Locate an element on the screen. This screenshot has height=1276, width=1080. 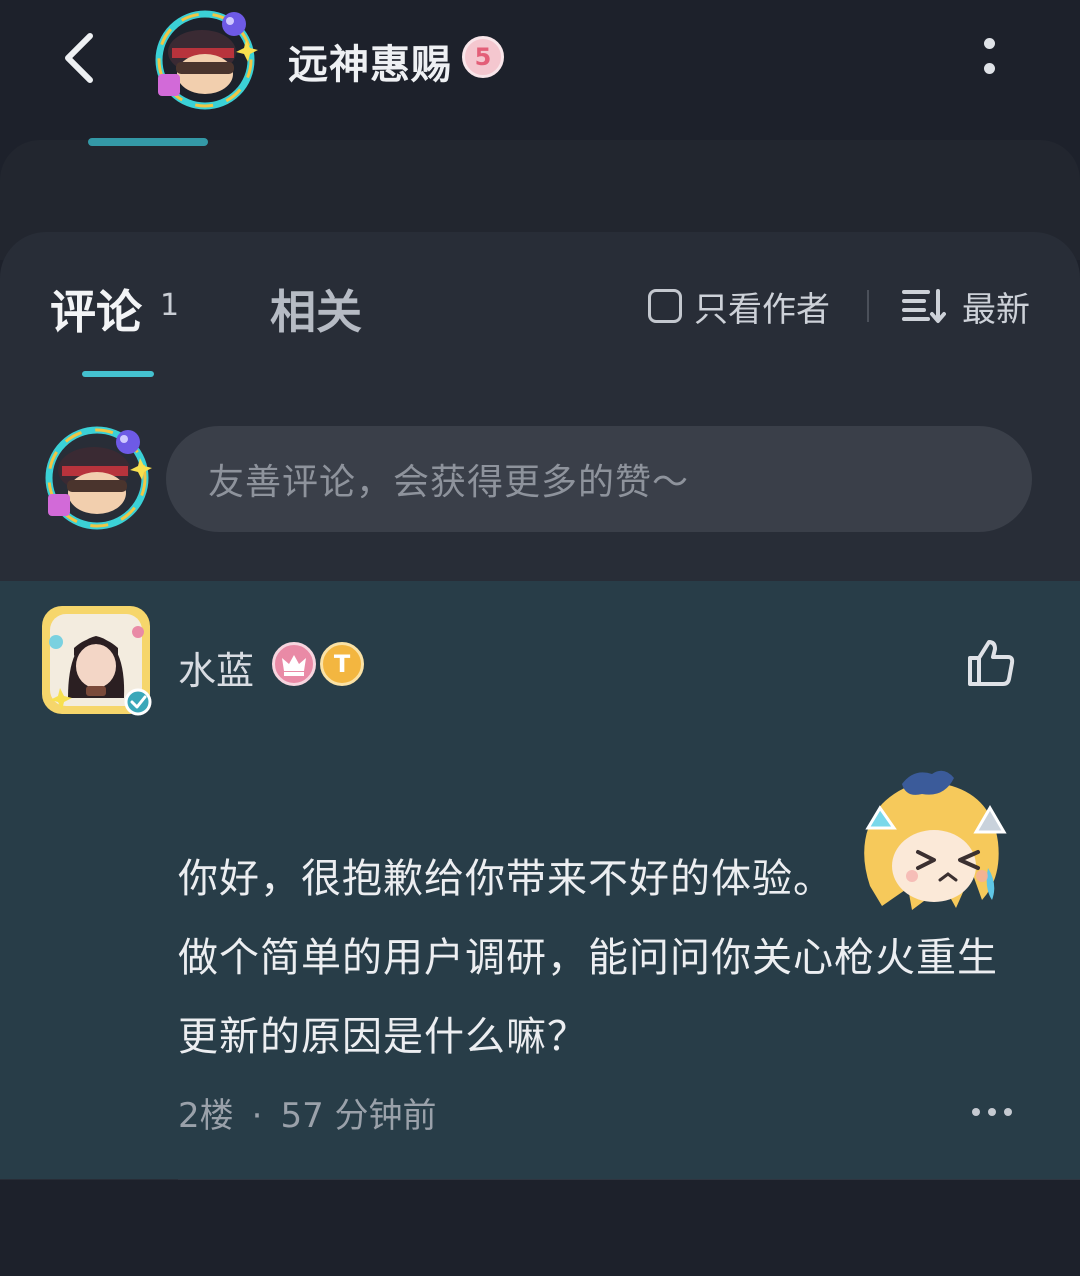
t-badge: T is located at coordinates (342, 664).